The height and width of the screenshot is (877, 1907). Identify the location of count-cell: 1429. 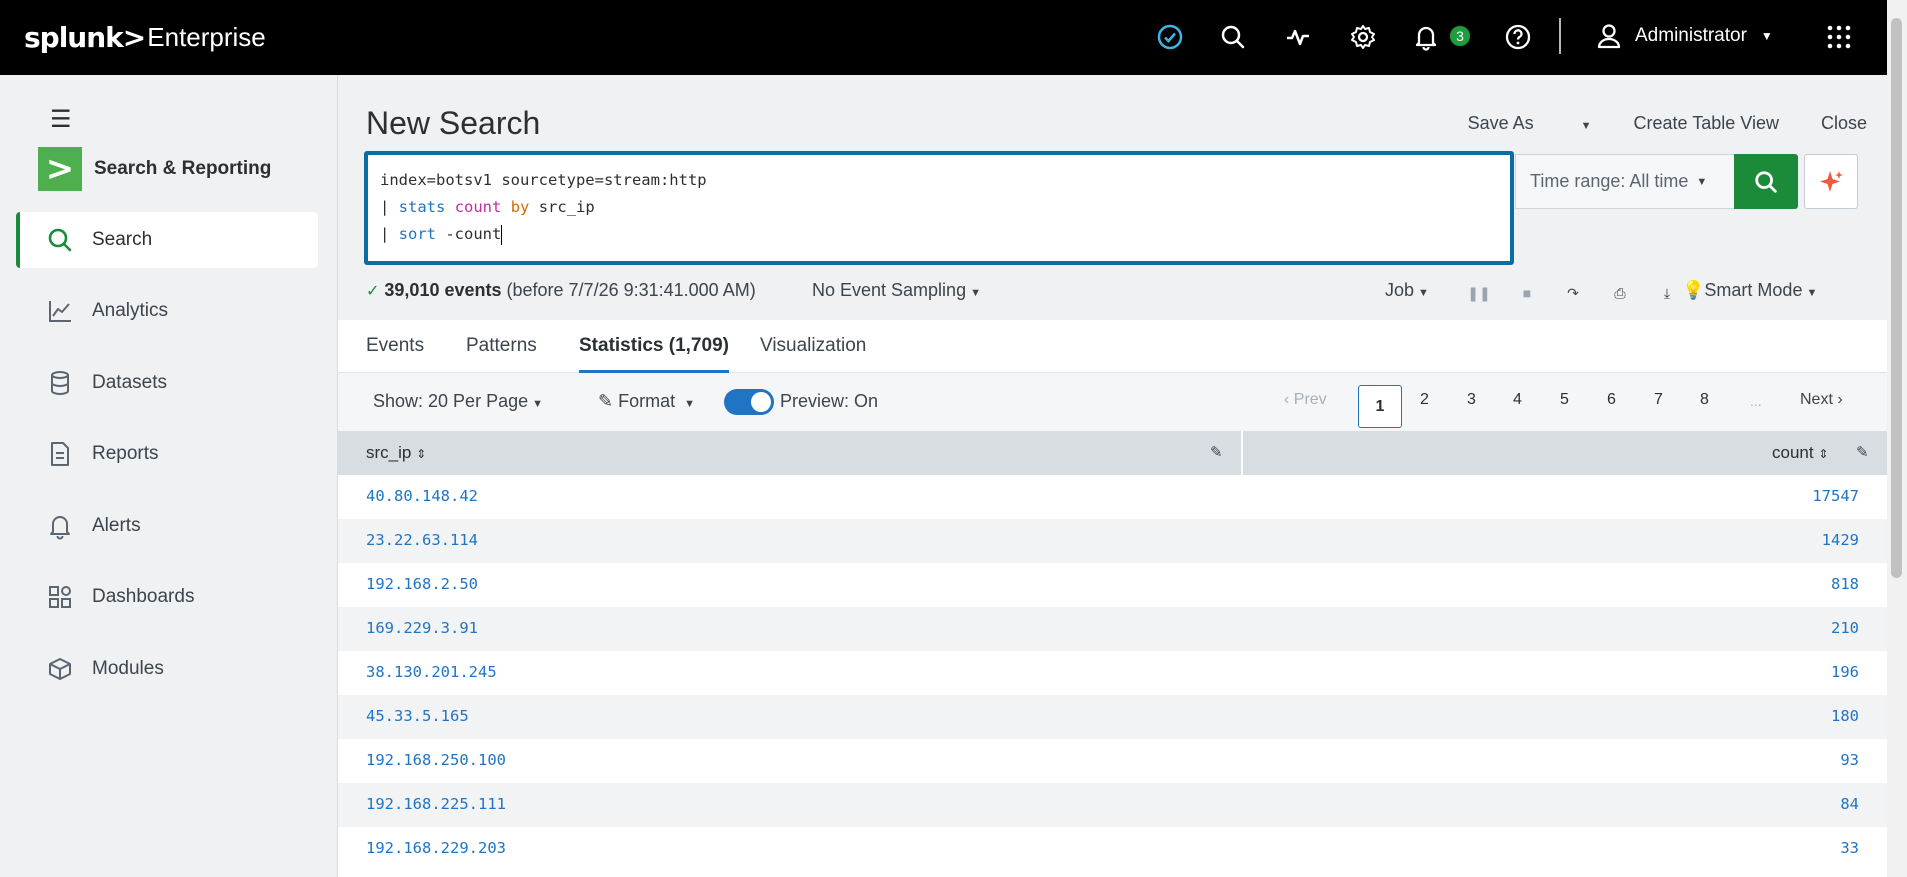
(1840, 540).